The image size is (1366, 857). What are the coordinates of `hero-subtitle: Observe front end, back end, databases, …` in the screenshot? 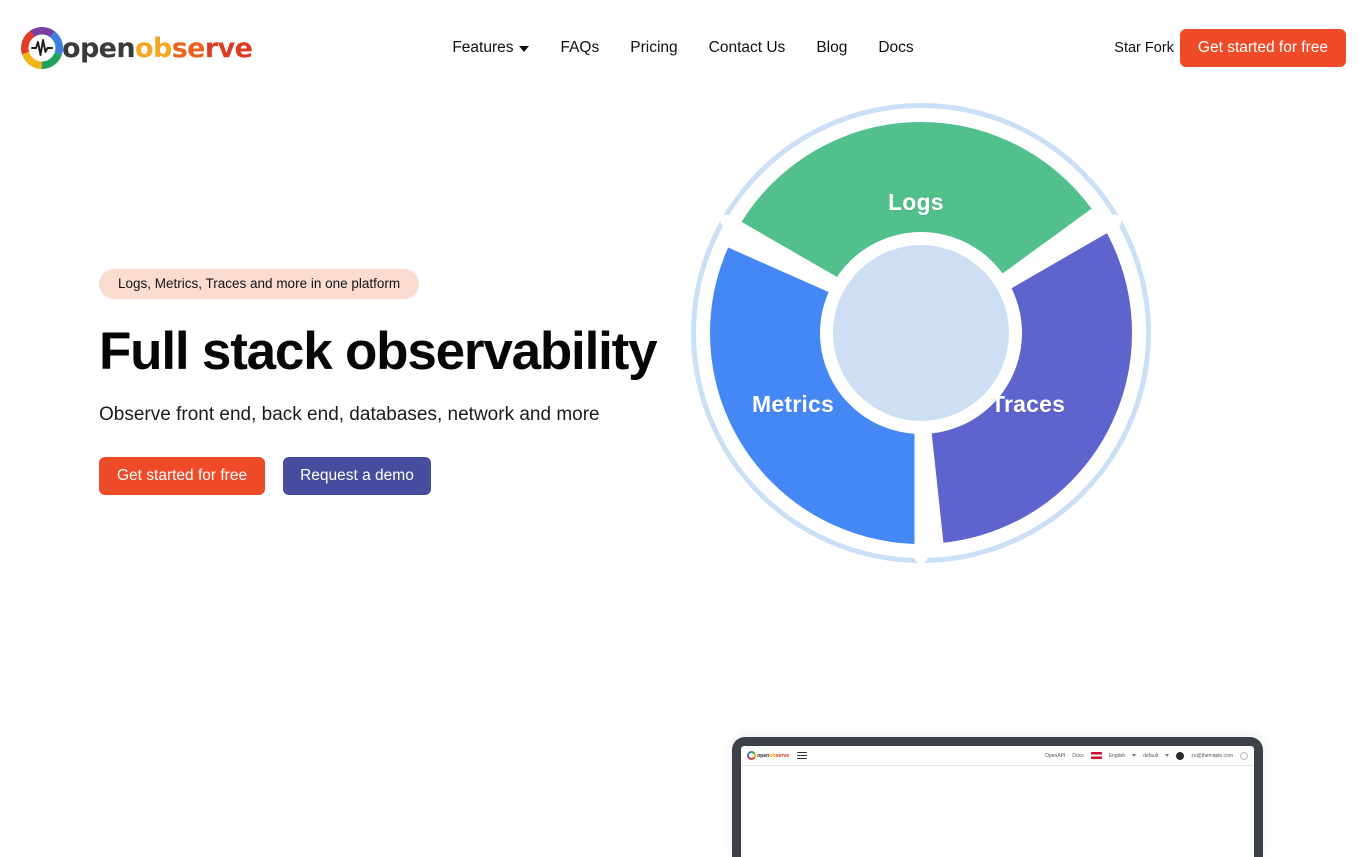 It's located at (349, 414).